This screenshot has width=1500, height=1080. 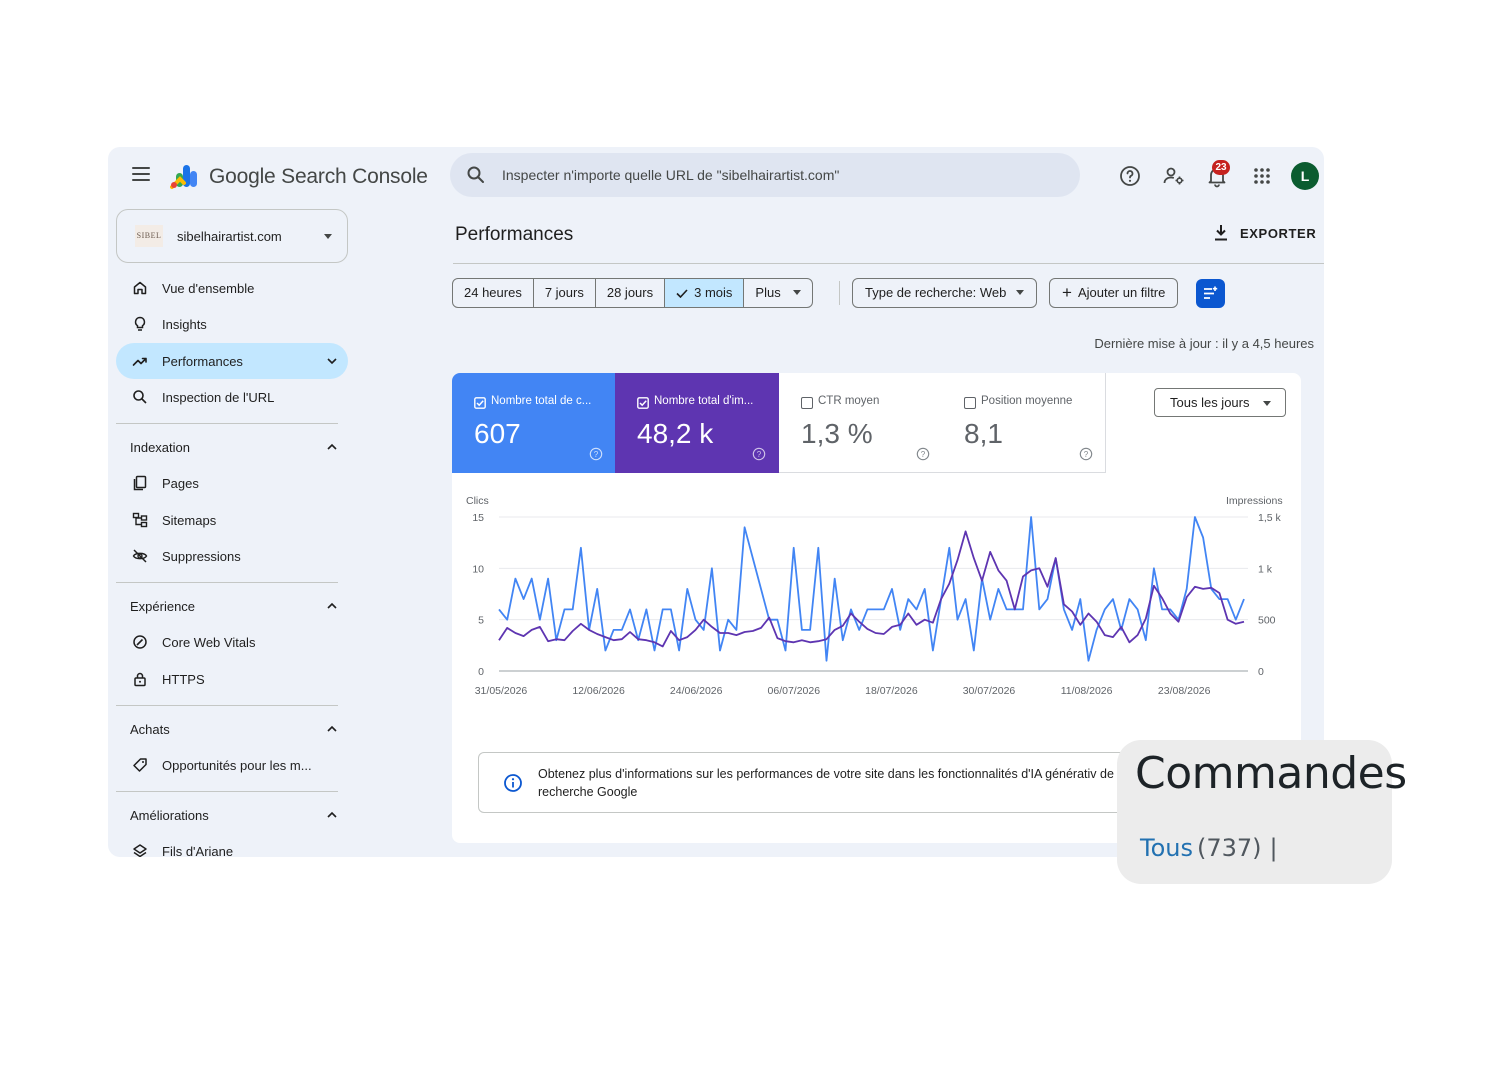 What do you see at coordinates (232, 520) in the screenshot?
I see `sidebar-item-sitemaps: Sitemaps` at bounding box center [232, 520].